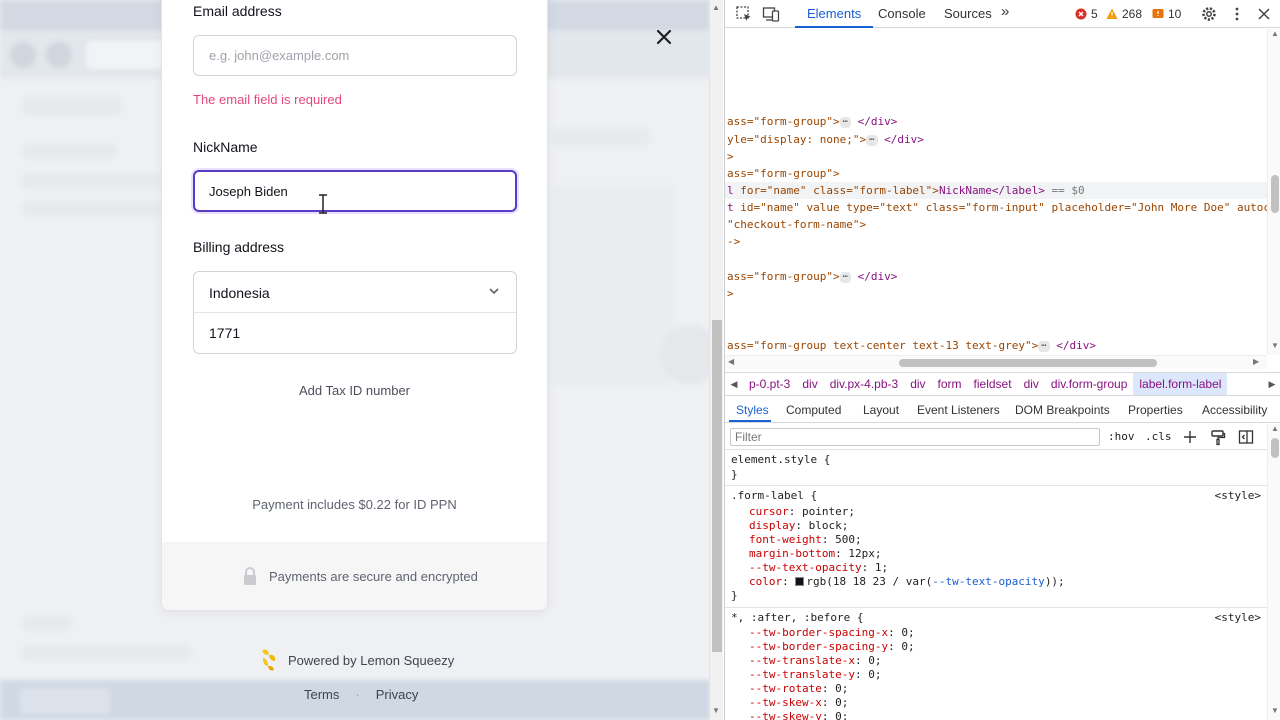  Describe the element at coordinates (864, 384) in the screenshot. I see `breadcrumb-item: div.px-4.pb-3` at that location.